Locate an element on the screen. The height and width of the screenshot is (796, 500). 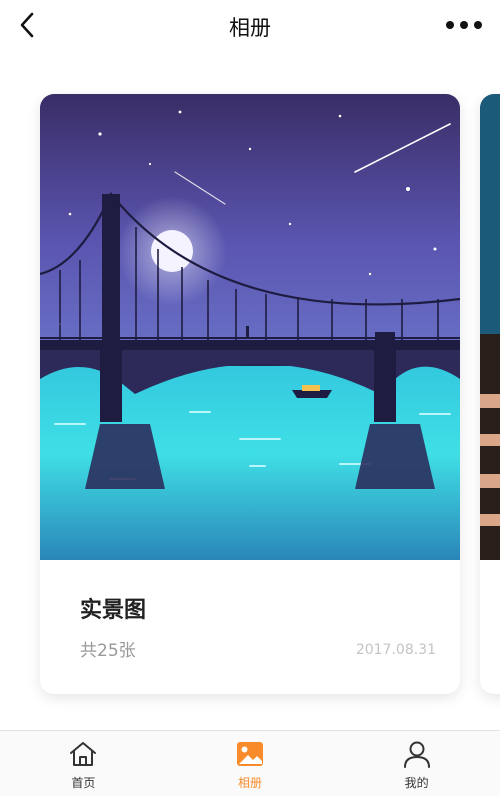
tab-home: 首页 is located at coordinates (83, 763).